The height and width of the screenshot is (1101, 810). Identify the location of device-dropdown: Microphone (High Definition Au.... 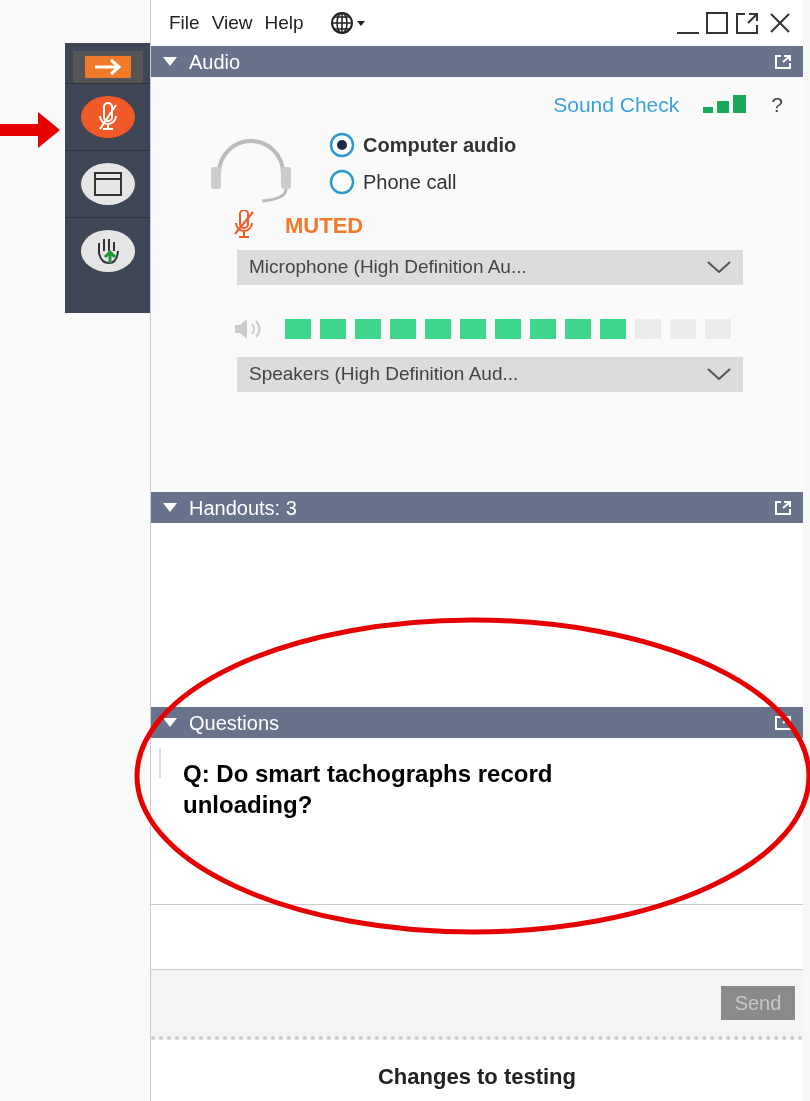
(490, 267).